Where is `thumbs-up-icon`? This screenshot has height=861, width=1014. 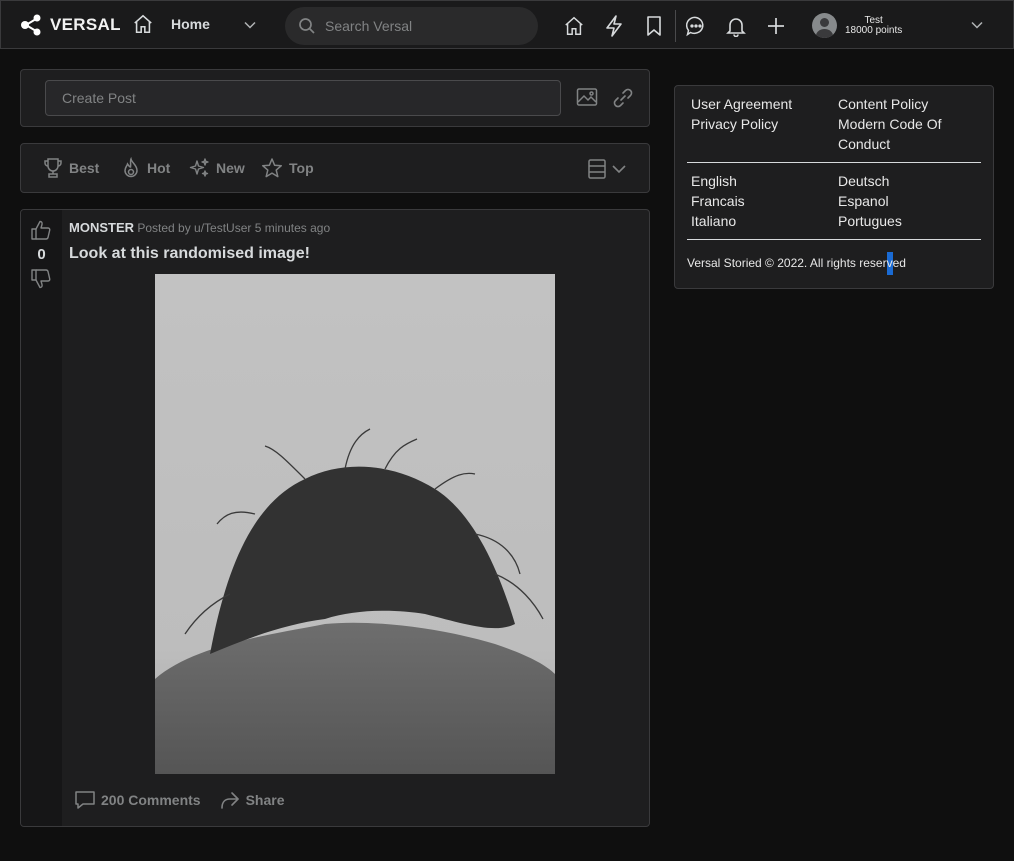
thumbs-up-icon is located at coordinates (41, 230).